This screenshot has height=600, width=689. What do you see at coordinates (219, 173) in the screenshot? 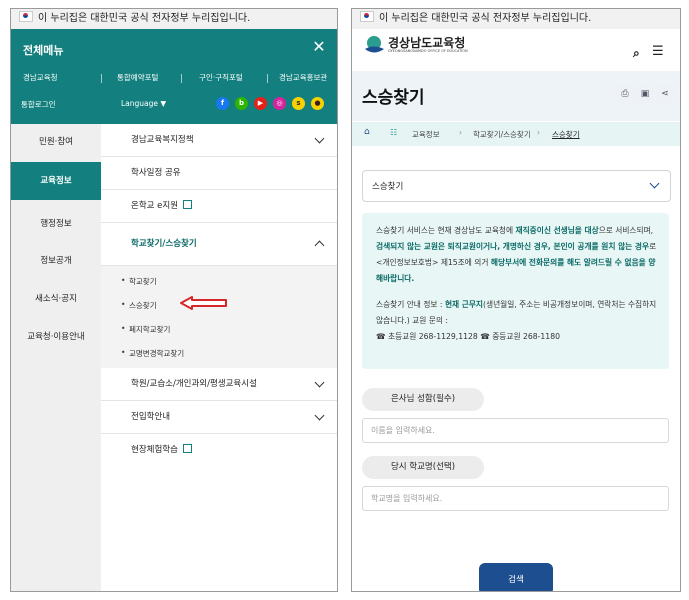
I see `menu-item-schedule: 학사일정 공유` at bounding box center [219, 173].